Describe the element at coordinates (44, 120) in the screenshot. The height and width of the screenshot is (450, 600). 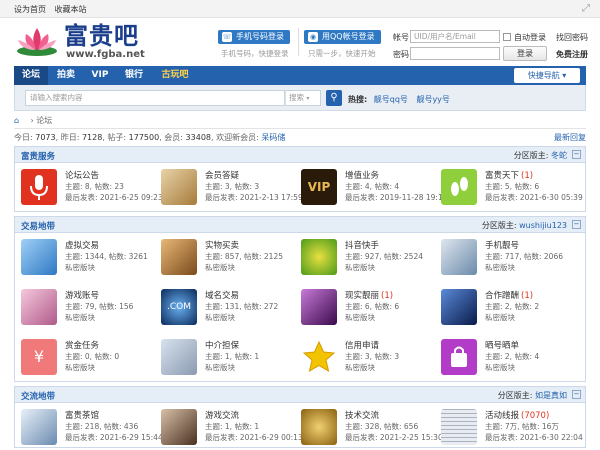
I see `breadcrumb-current: 论坛` at that location.